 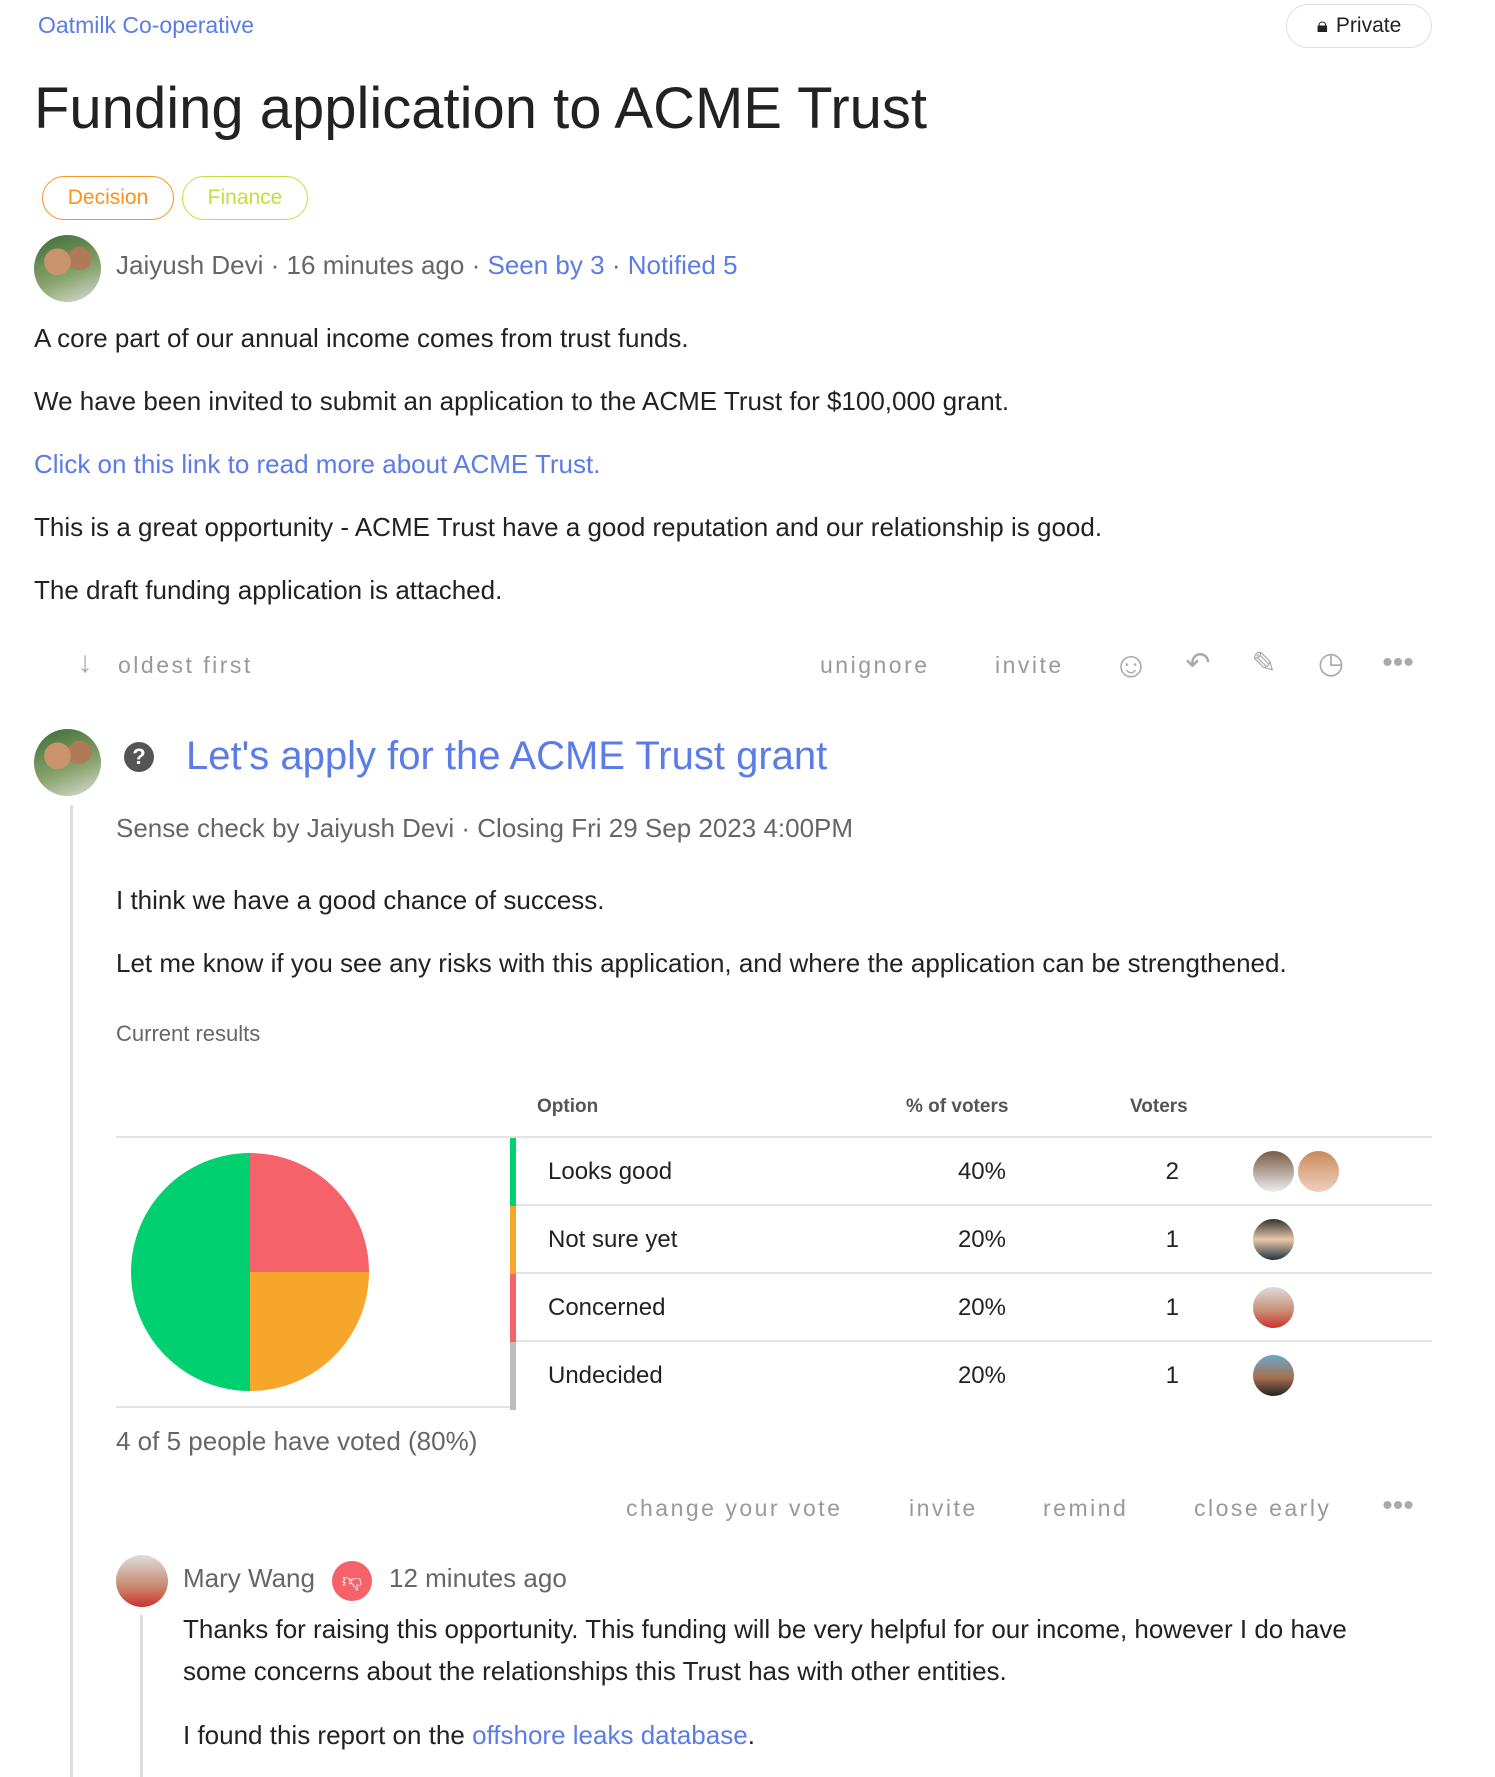 I want to click on comment-text-pre: I found this report on the, so click(x=328, y=1735).